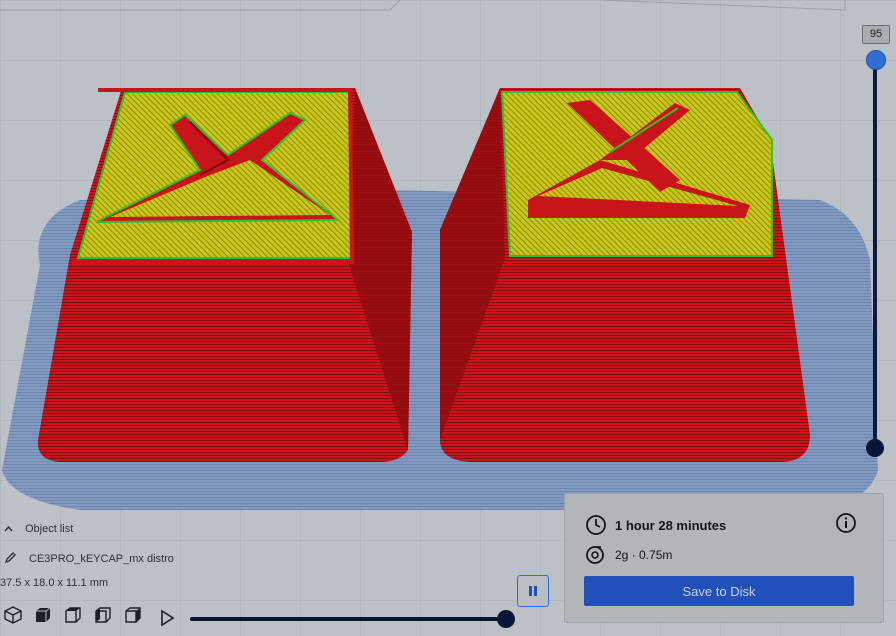  I want to click on object-dimensions: 37.5 x 18.0 x 11.1 mm, so click(54, 583).